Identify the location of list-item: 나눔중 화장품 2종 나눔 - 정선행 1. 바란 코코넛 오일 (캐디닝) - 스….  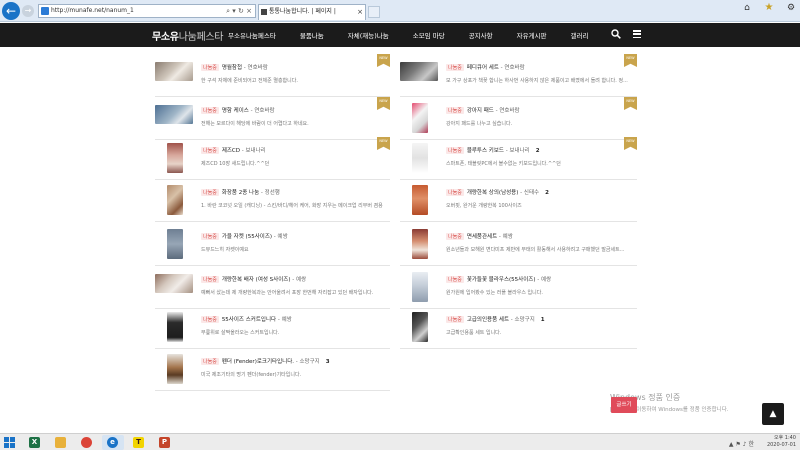
(272, 203).